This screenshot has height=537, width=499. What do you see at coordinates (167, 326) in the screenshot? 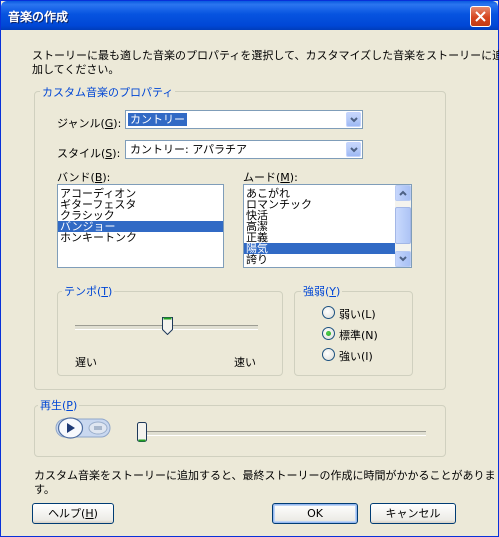
I see `tempo-slider-thumb` at bounding box center [167, 326].